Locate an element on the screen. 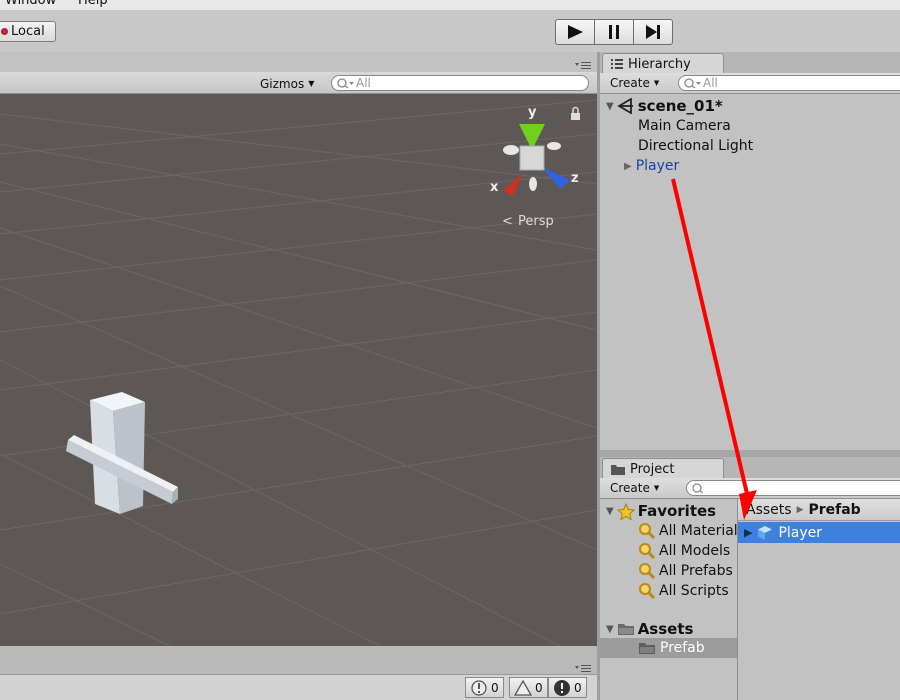 This screenshot has width=900, height=700. favorites-item-label: All Scripts is located at coordinates (694, 591).